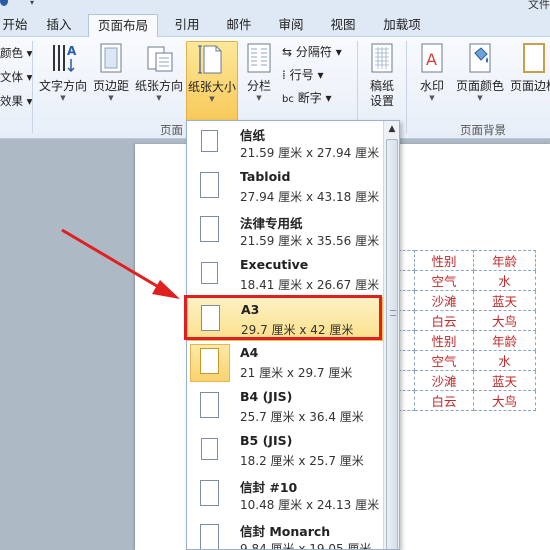  What do you see at coordinates (120, 263) in the screenshot?
I see `annotation-arrow-icon` at bounding box center [120, 263].